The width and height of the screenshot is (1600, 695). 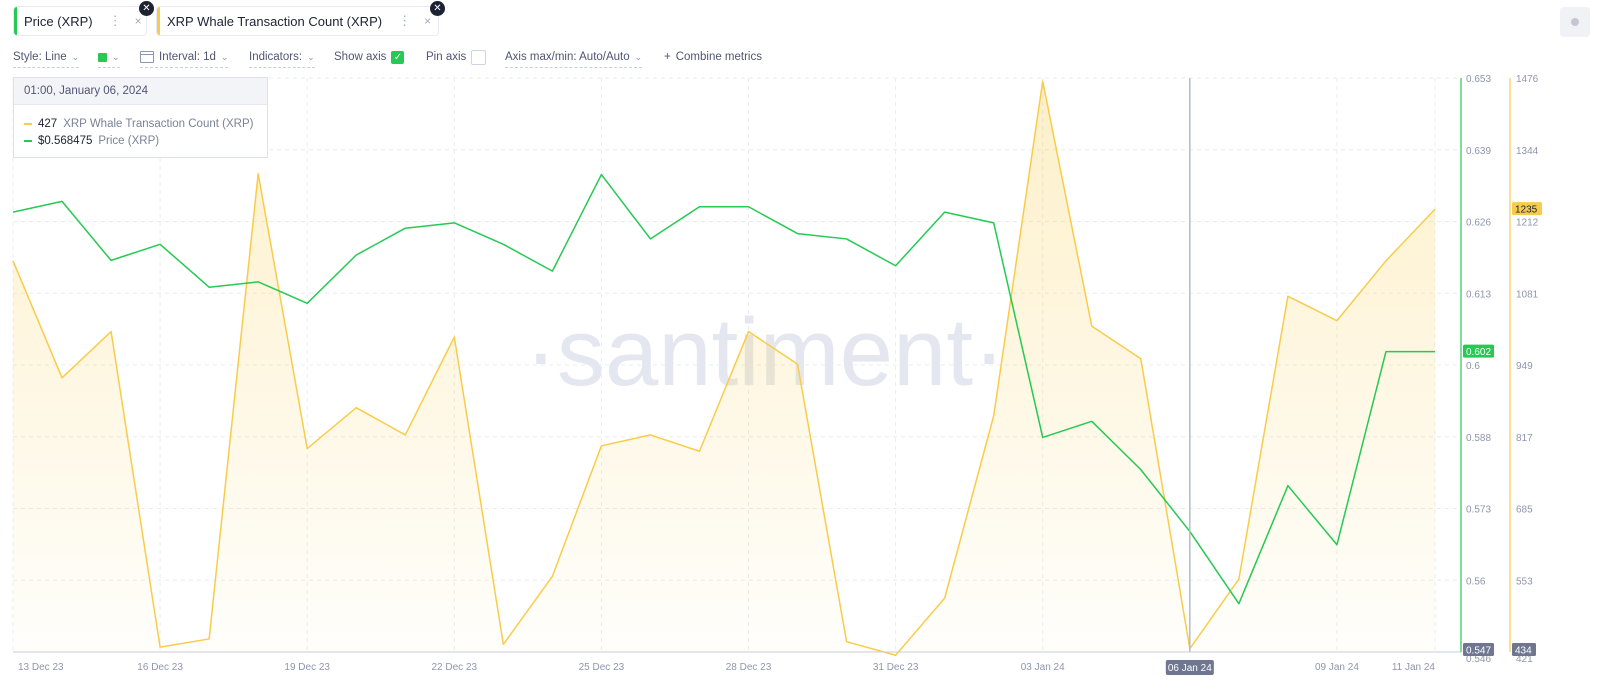 What do you see at coordinates (1527, 151) in the screenshot?
I see `y-right-tick-label: 1344` at bounding box center [1527, 151].